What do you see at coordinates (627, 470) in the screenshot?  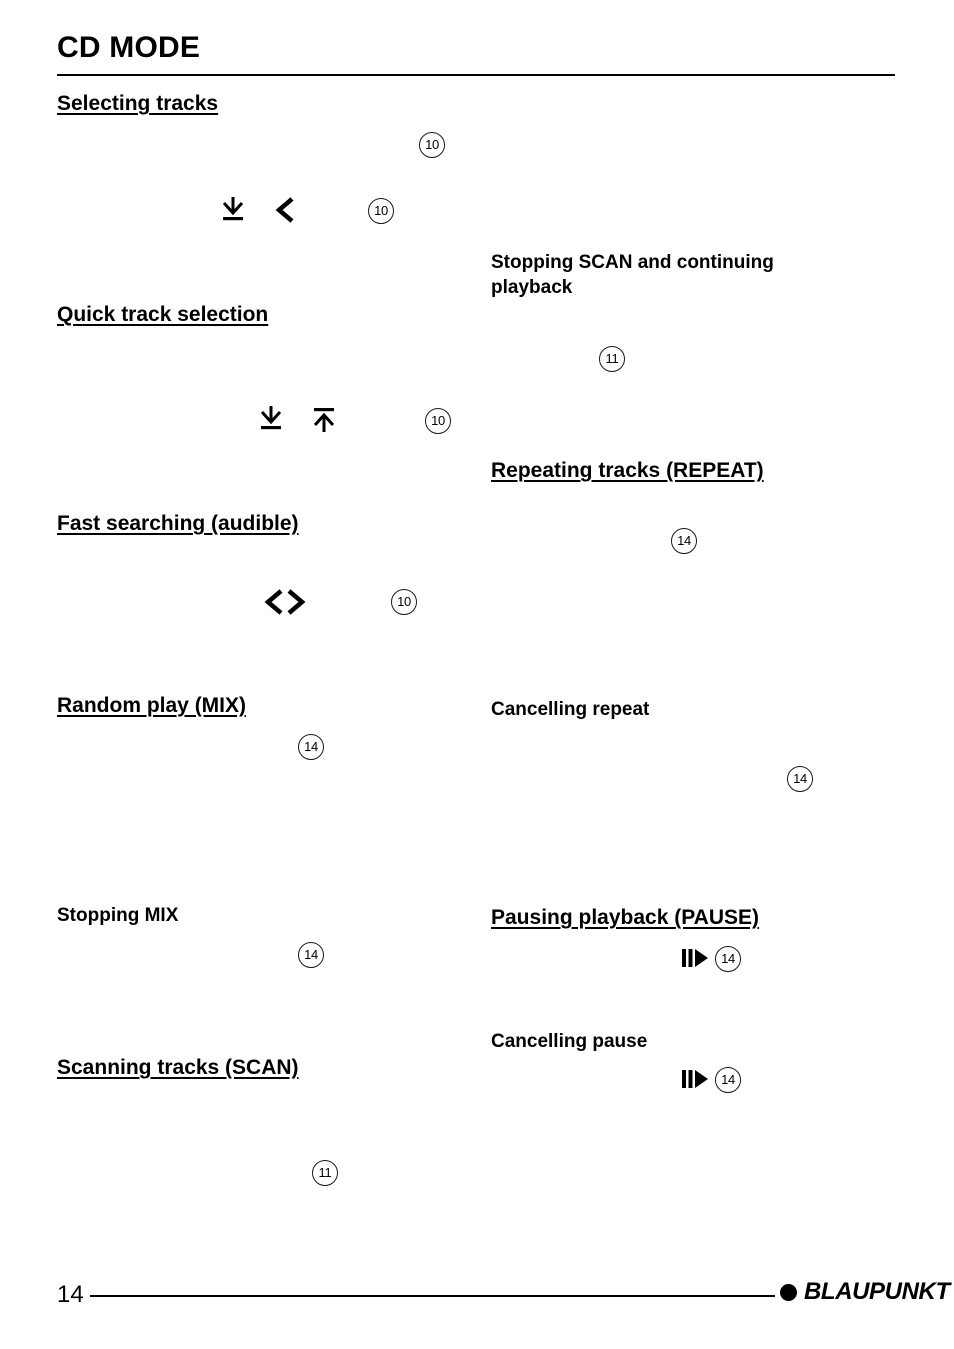 I see `heading-repeating-tracks-repeat: Repeating tracks (REPEAT)` at bounding box center [627, 470].